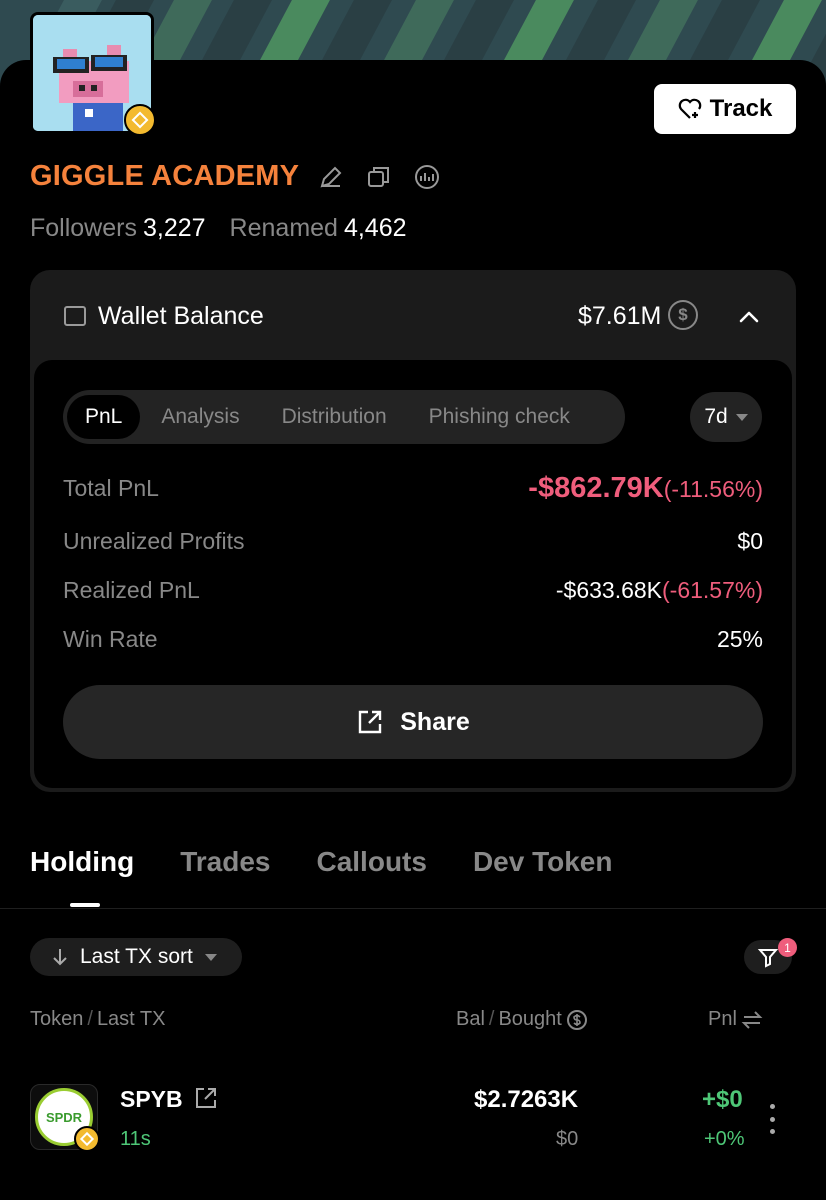  I want to click on column-header-token: Token / Last TX, so click(98, 1019).